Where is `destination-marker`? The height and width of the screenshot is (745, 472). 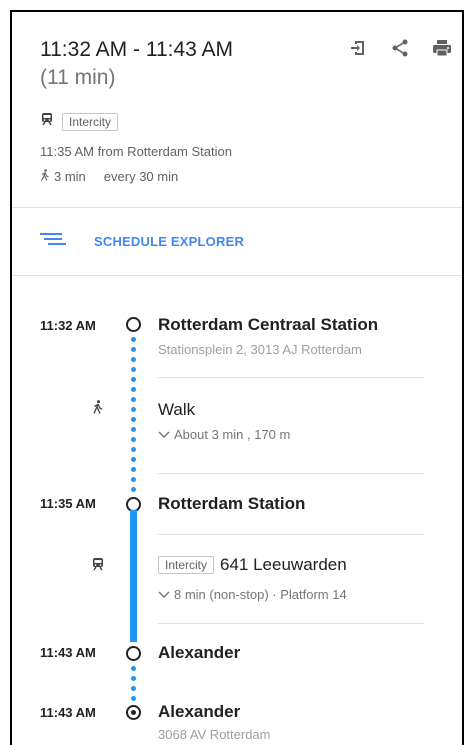
destination-marker is located at coordinates (133, 712).